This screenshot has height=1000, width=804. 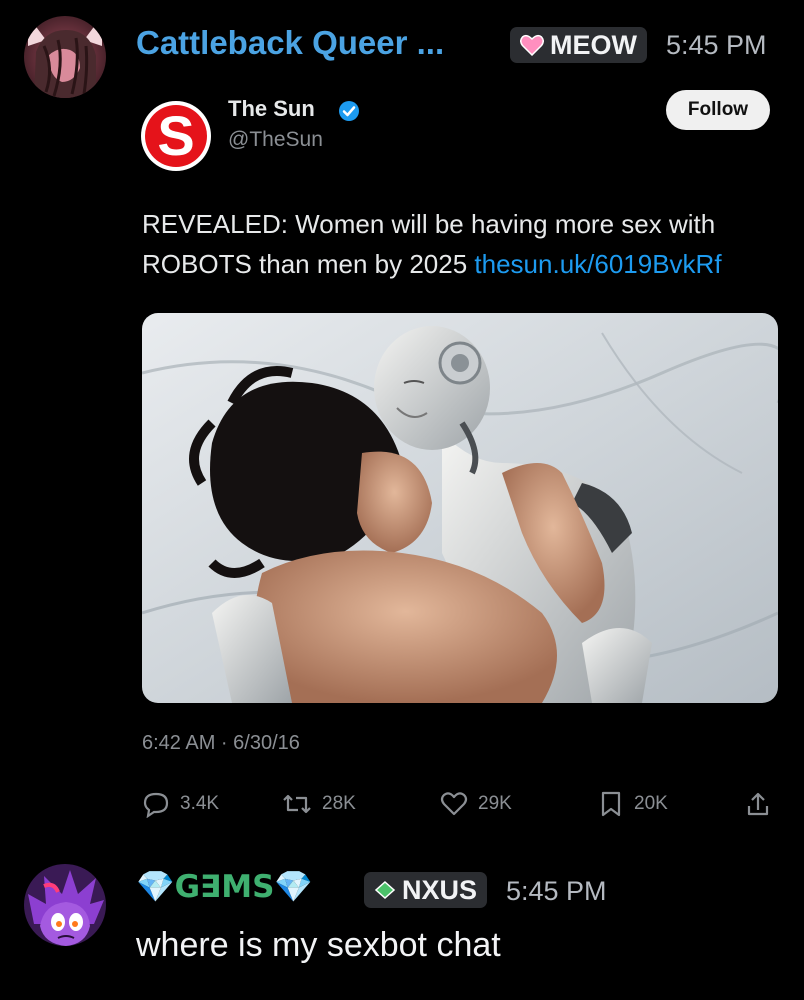 I want to click on purple-hedgehog-avatar-icon, so click(x=65, y=905).